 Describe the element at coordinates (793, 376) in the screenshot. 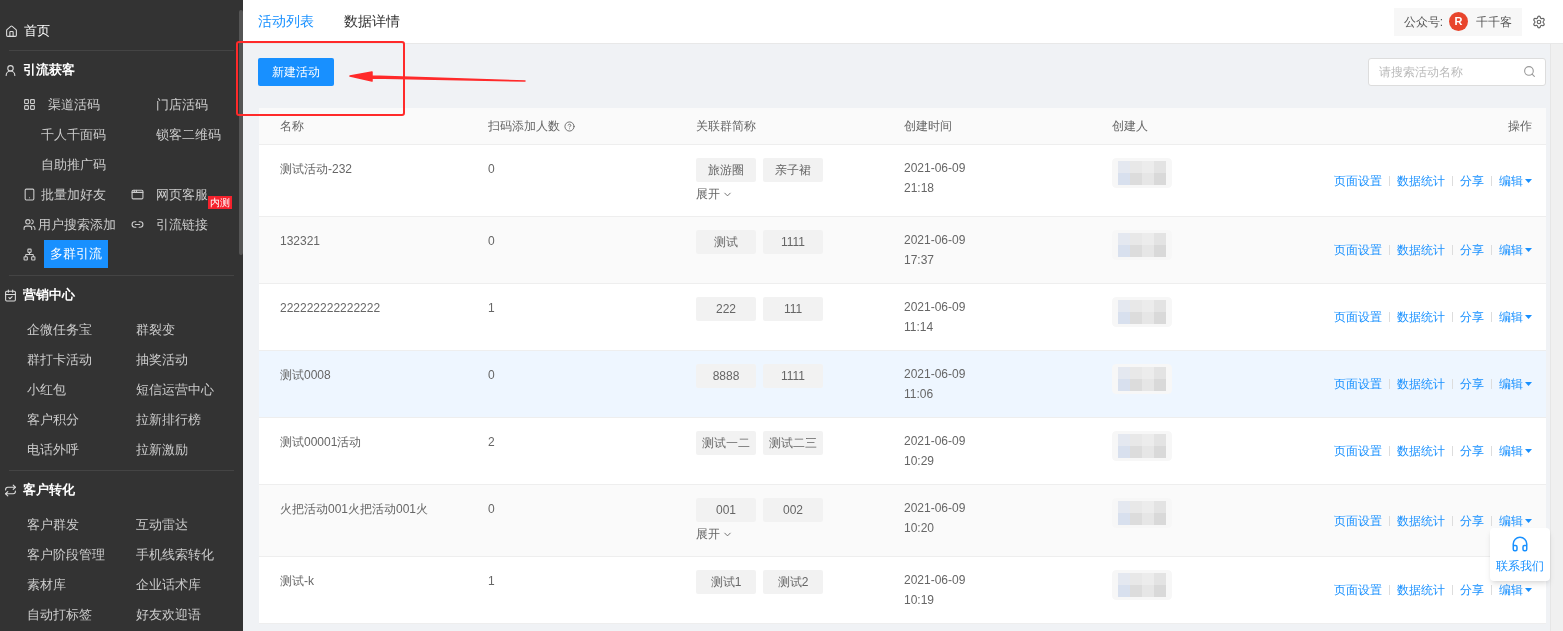

I see `group-tag: 1111` at that location.